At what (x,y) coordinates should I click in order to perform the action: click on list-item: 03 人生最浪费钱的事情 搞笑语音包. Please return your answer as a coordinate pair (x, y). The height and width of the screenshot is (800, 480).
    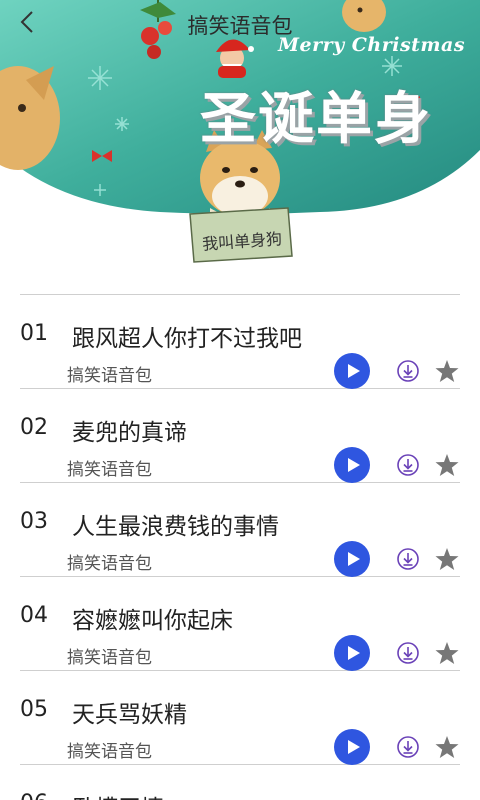
    Looking at the image, I should click on (240, 530).